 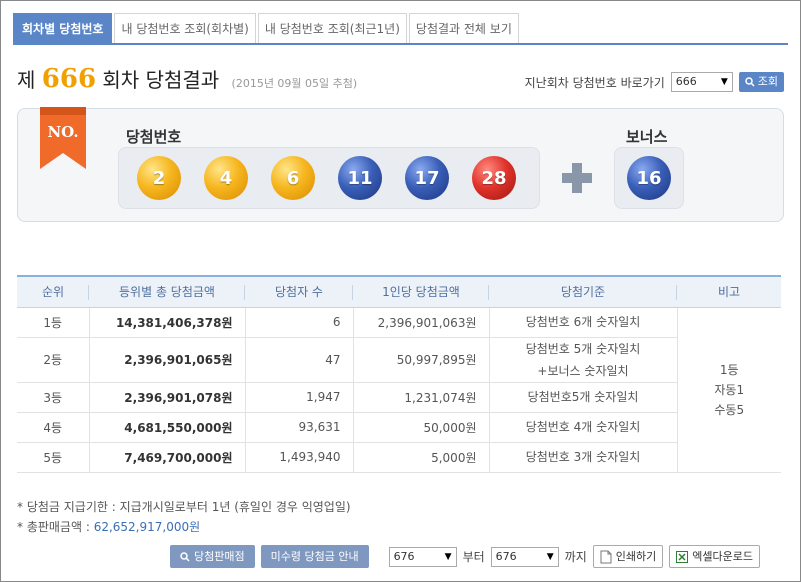 I want to click on title-suffix: 회차 당첨결과, so click(x=161, y=80).